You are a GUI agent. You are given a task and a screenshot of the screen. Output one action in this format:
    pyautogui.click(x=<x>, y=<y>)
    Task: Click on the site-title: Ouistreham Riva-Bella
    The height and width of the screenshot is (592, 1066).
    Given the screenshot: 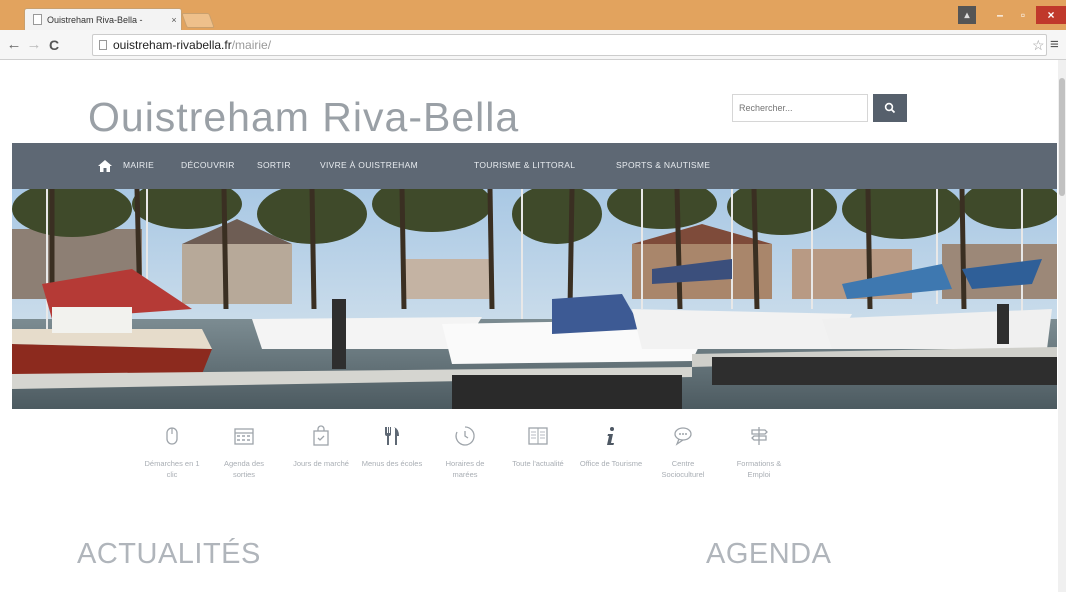 What is the action you would take?
    pyautogui.click(x=303, y=117)
    